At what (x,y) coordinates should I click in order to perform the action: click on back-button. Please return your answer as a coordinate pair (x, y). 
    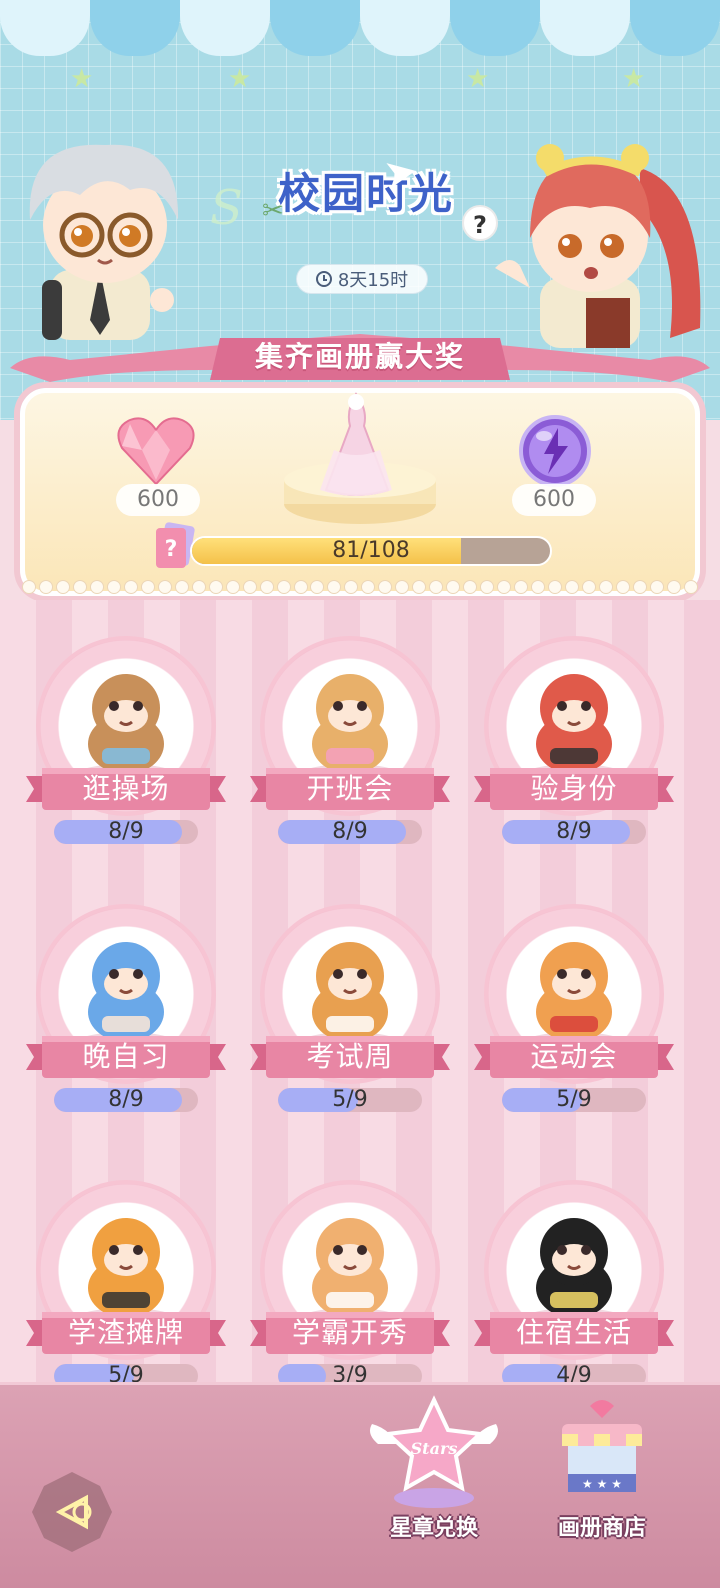
    Looking at the image, I should click on (72, 1512).